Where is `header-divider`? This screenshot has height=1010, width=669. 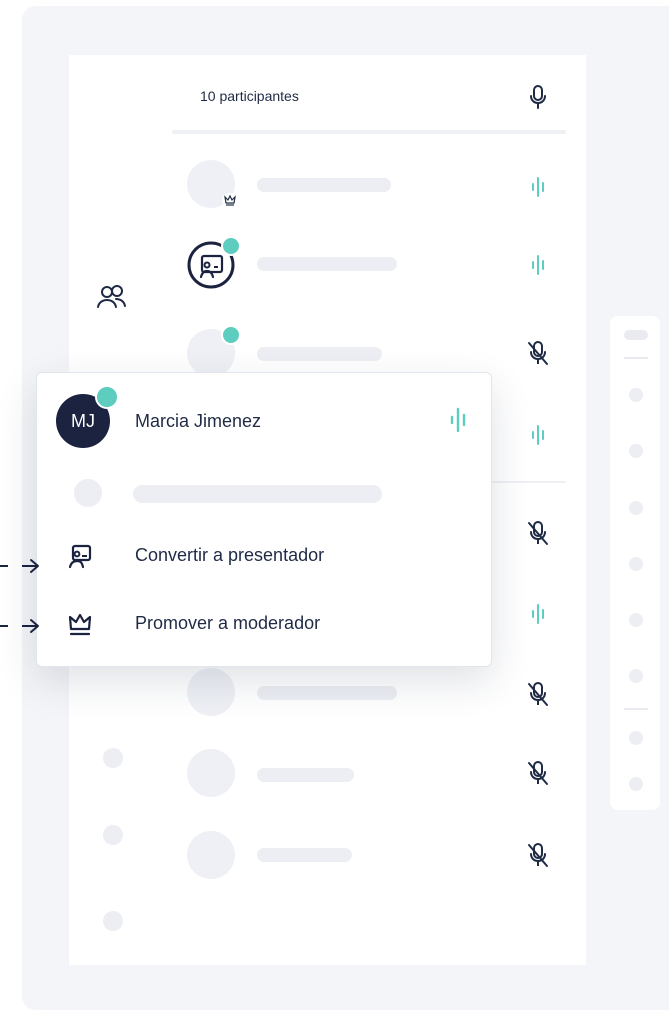
header-divider is located at coordinates (369, 132).